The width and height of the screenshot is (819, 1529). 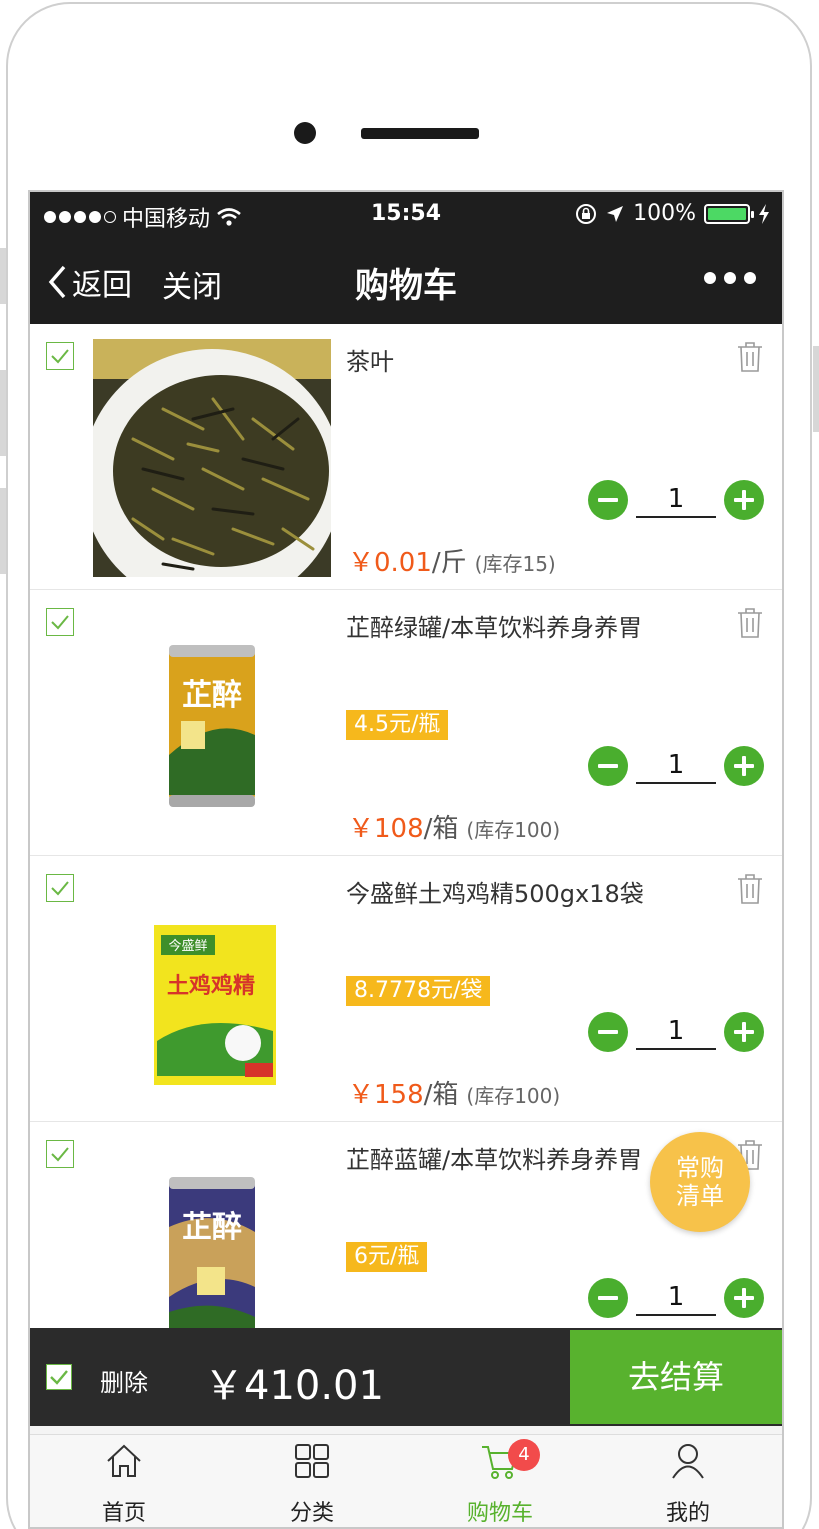 I want to click on tab-mine: 我的, so click(x=688, y=1481).